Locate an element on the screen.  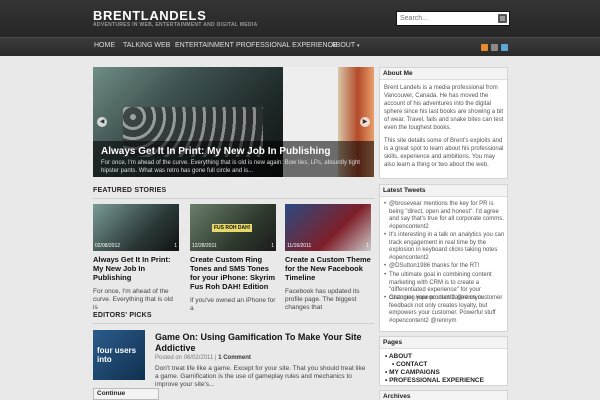
tweets-widget-title: Latest Tweets is located at coordinates (443, 191).